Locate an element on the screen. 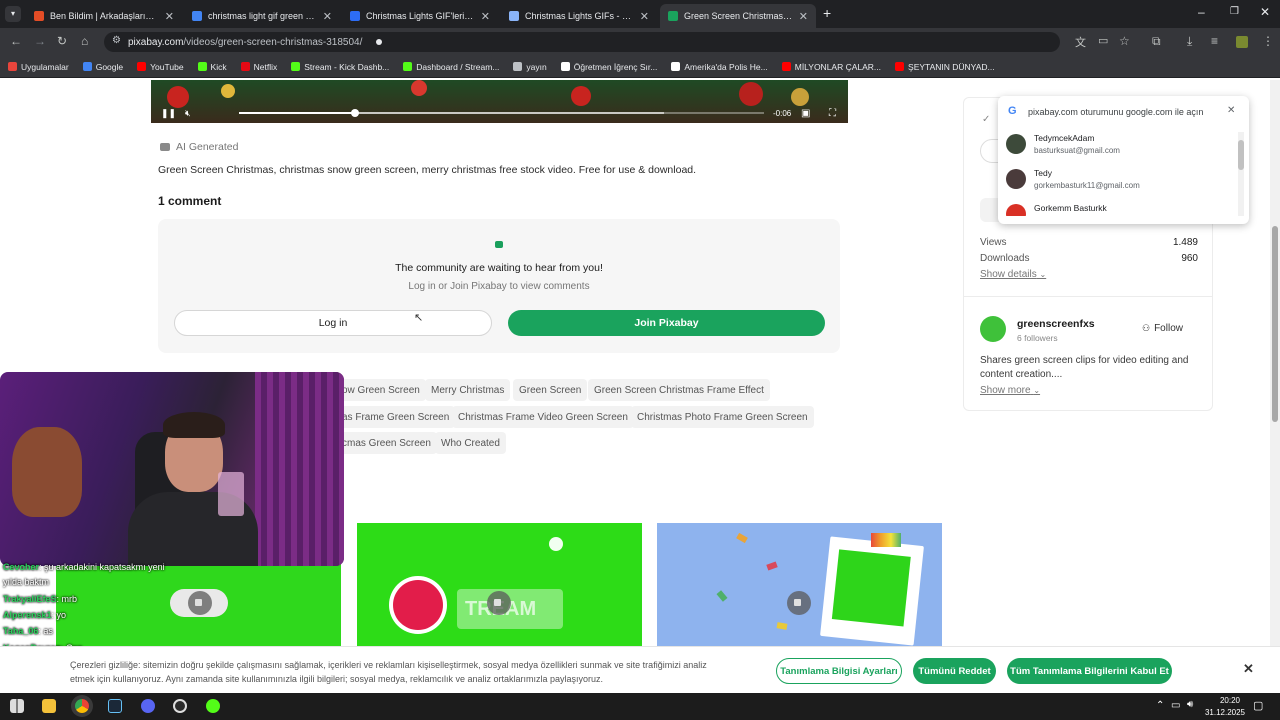 This screenshot has width=1280, height=720. show-details-link: Show details ⌄ is located at coordinates (1013, 274).